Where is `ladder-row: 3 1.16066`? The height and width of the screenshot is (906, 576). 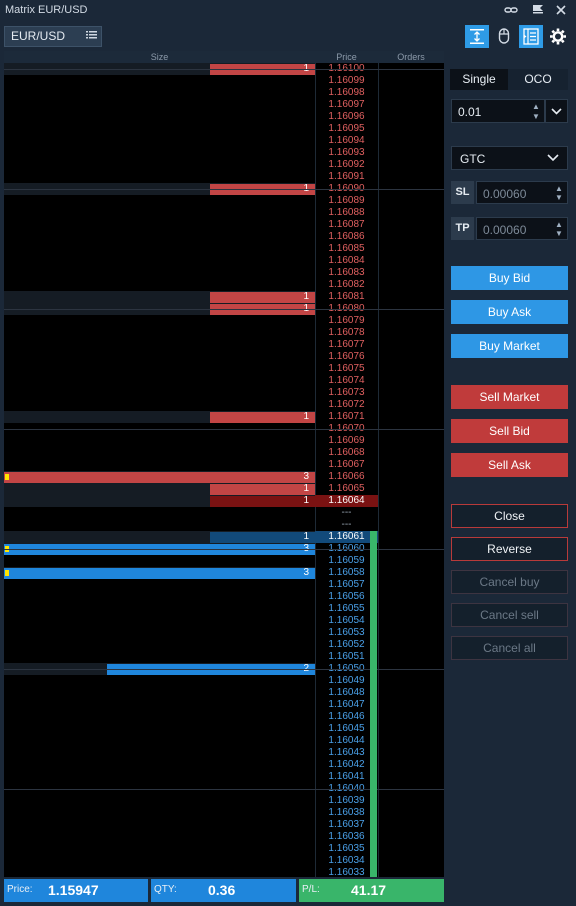 ladder-row: 3 1.16066 is located at coordinates (224, 477).